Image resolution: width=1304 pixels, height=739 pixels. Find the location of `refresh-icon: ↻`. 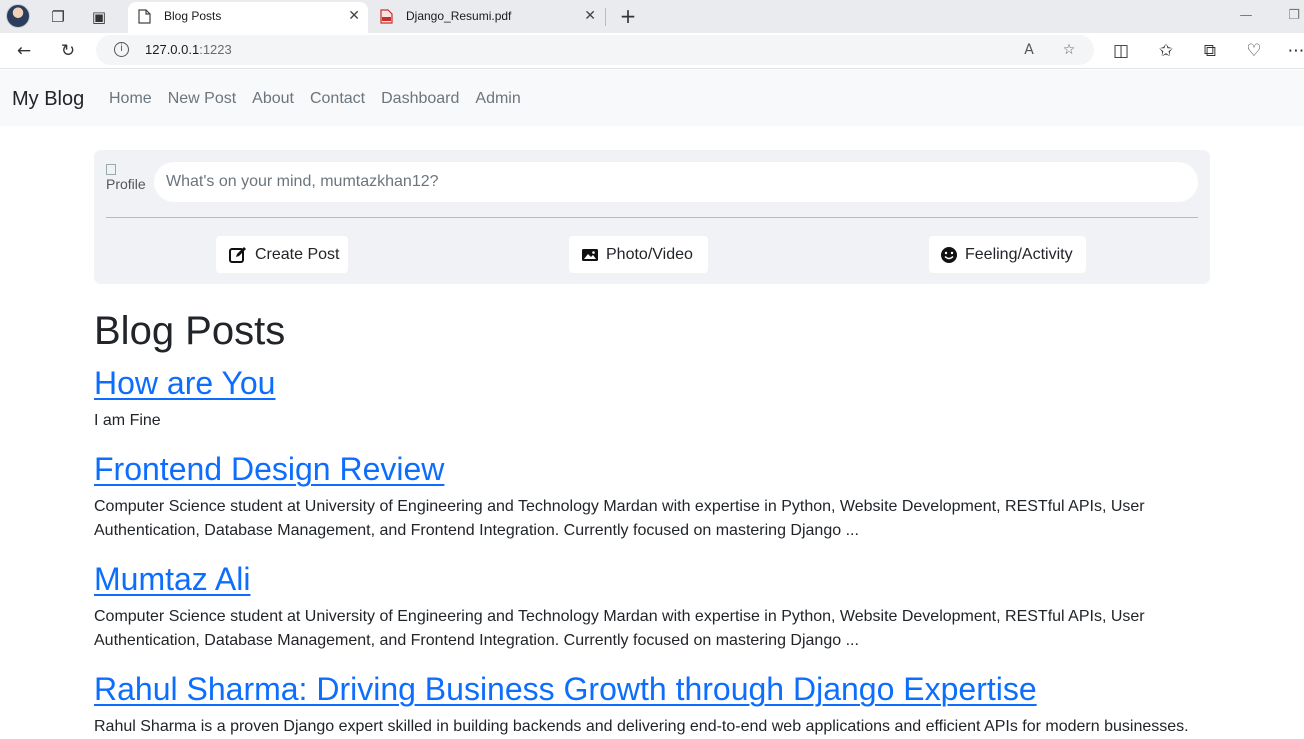

refresh-icon: ↻ is located at coordinates (68, 51).